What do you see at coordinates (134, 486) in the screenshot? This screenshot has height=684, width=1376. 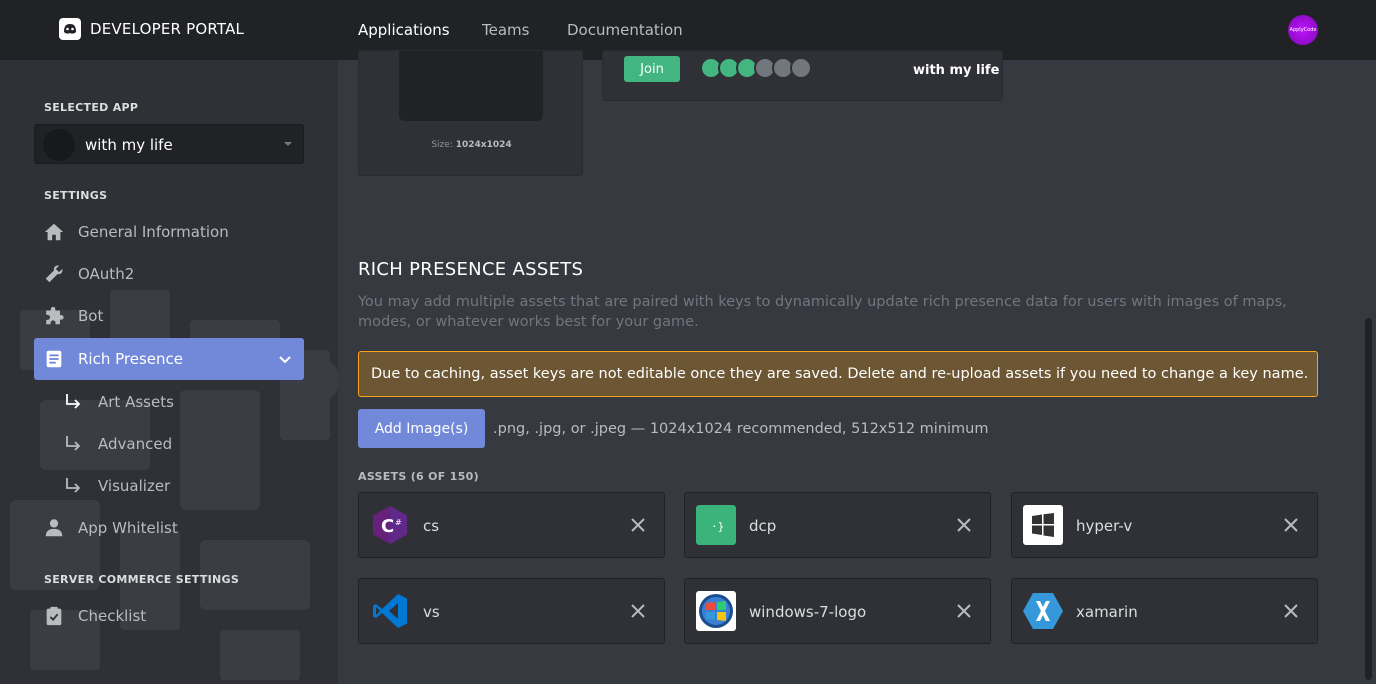 I see `sidebar-subitem-label: Visualizer` at bounding box center [134, 486].